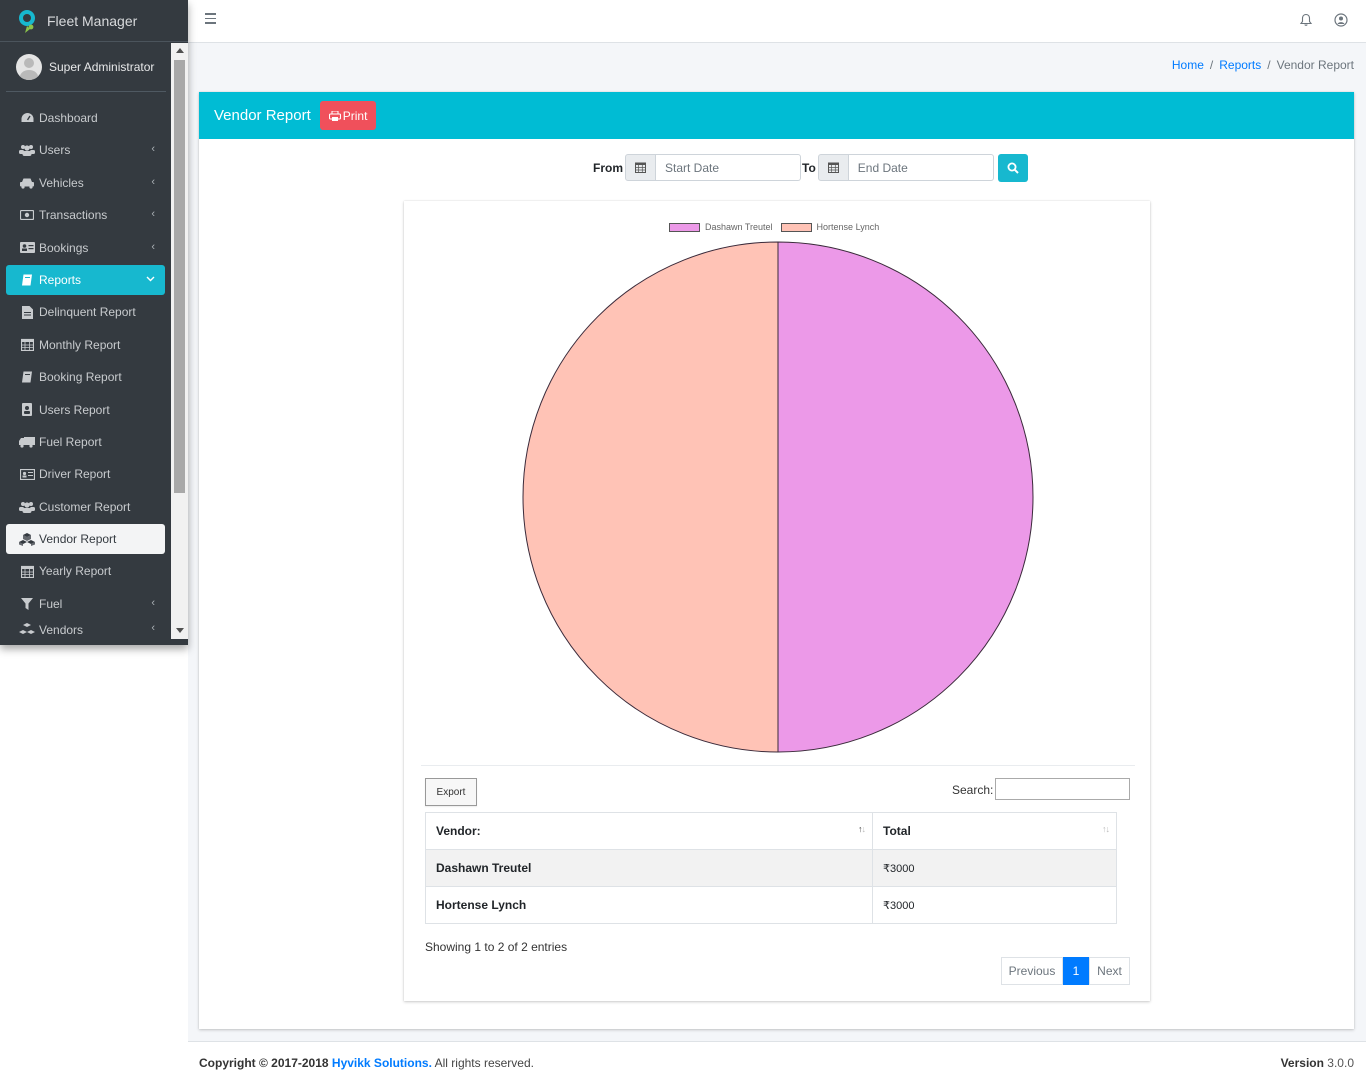 Image resolution: width=1366 pixels, height=1074 pixels. What do you see at coordinates (771, 868) in the screenshot?
I see `table-row: Dashawn Treutel ₹3000` at bounding box center [771, 868].